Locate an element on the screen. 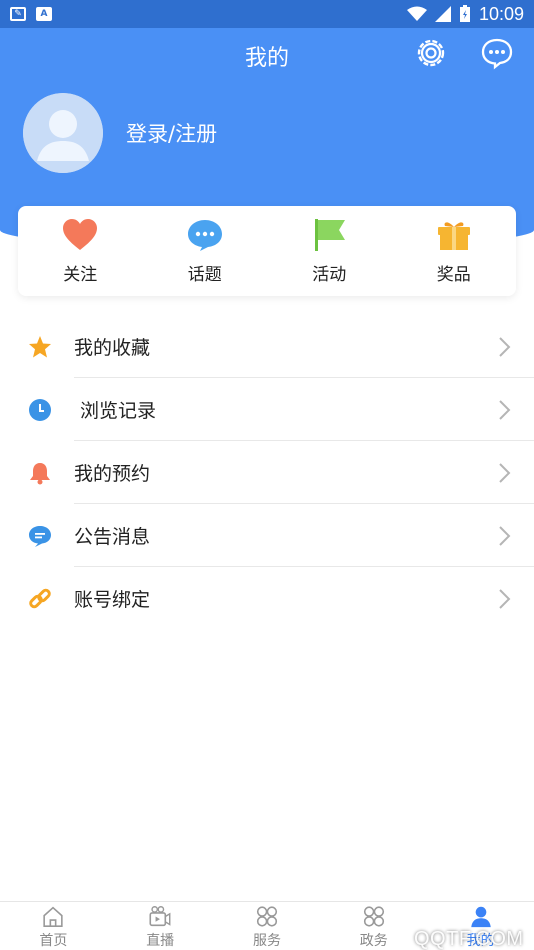 The height and width of the screenshot is (950, 534). edit-notification-icon: ✎ is located at coordinates (18, 14).